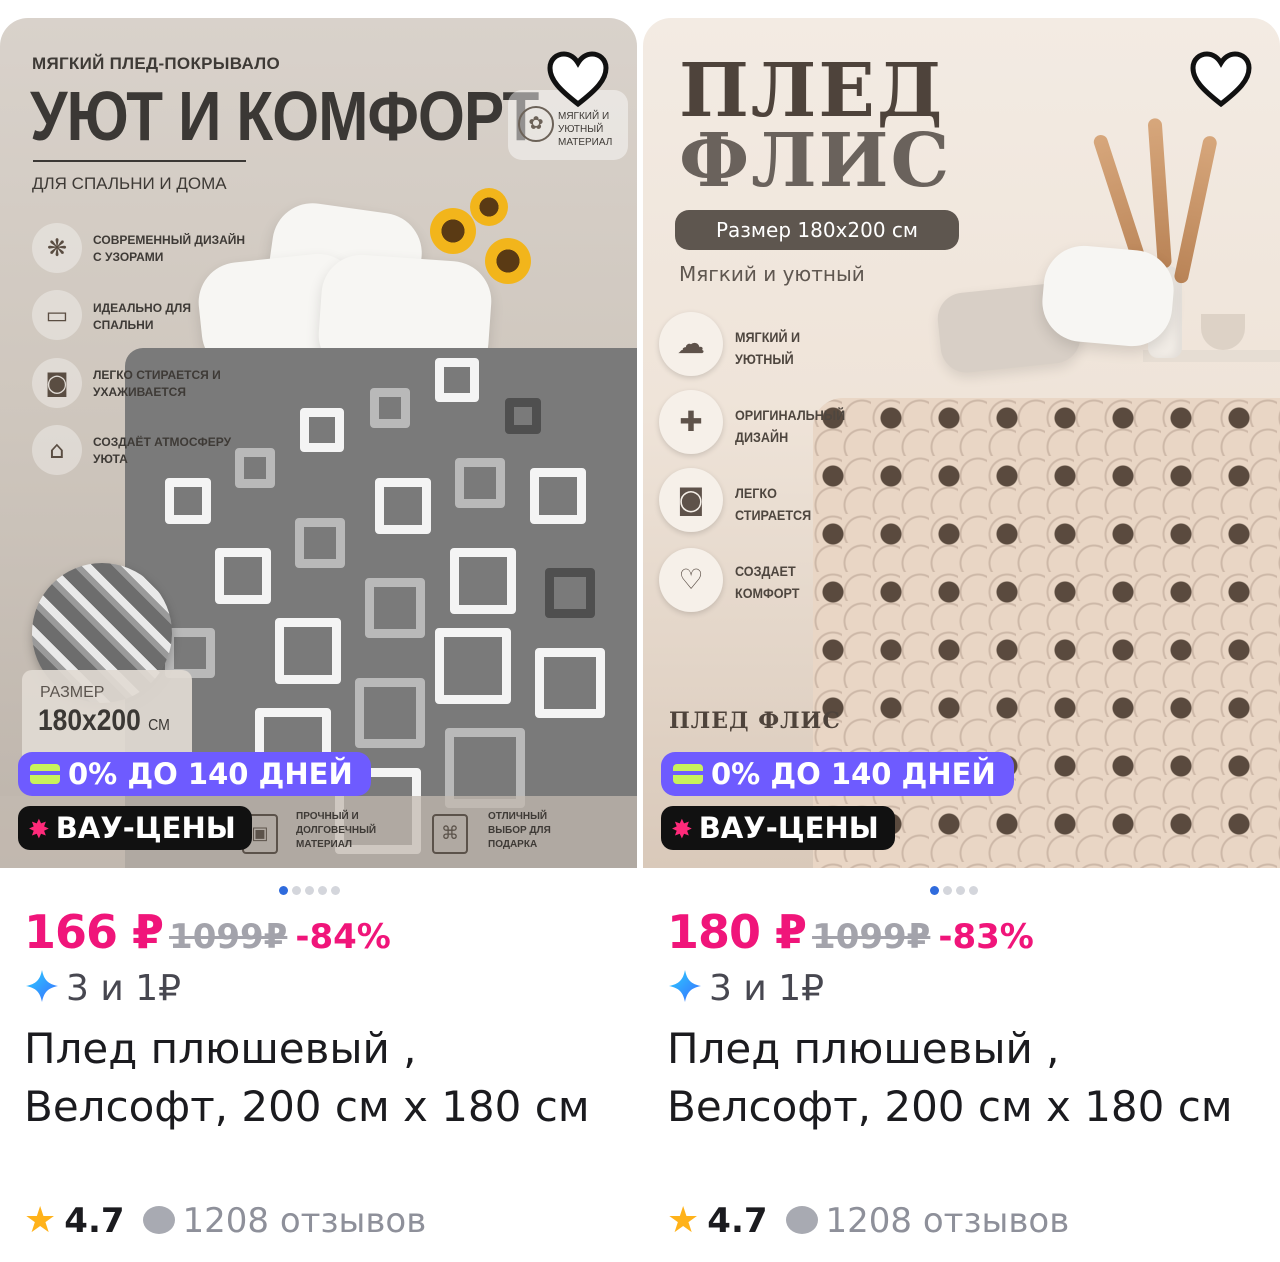 This screenshot has height=1262, width=1280. What do you see at coordinates (737, 932) in the screenshot?
I see `current-price: 180 ₽` at bounding box center [737, 932].